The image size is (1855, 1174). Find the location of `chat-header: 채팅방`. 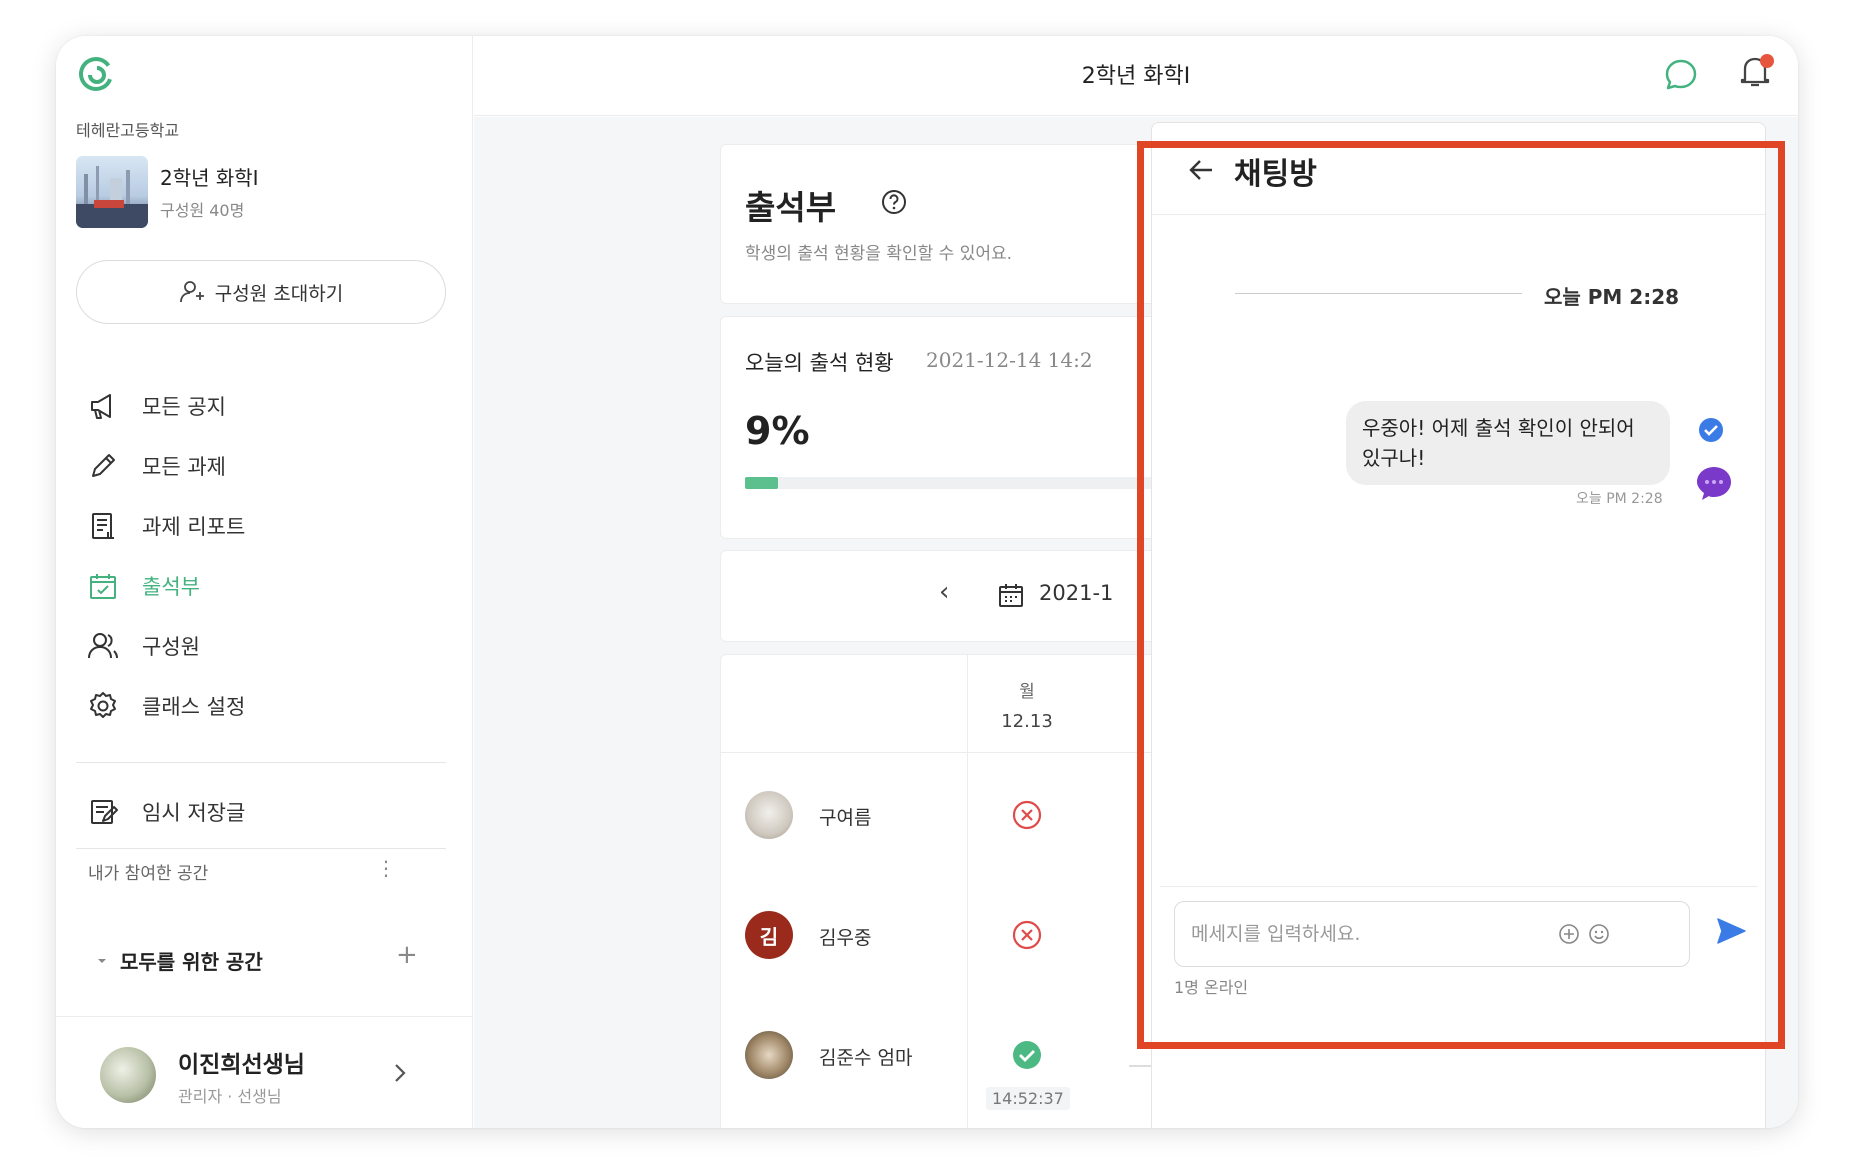

chat-header: 채팅방 is located at coordinates (1458, 169).